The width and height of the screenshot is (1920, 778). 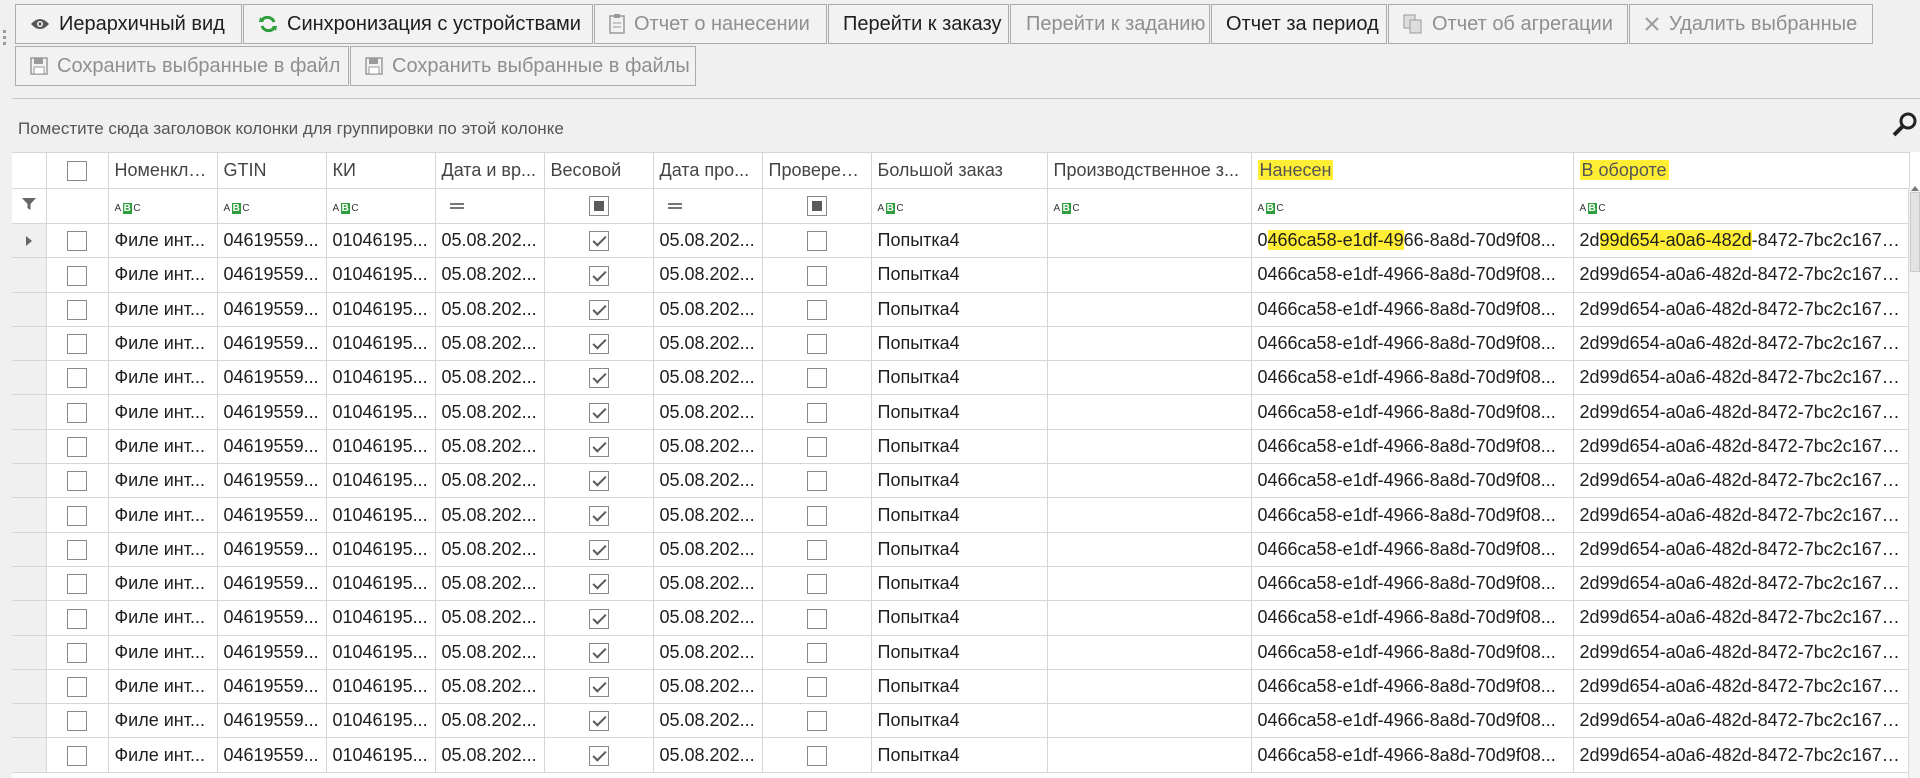 What do you see at coordinates (1915, 232) in the screenshot?
I see `scrollbar-thumb` at bounding box center [1915, 232].